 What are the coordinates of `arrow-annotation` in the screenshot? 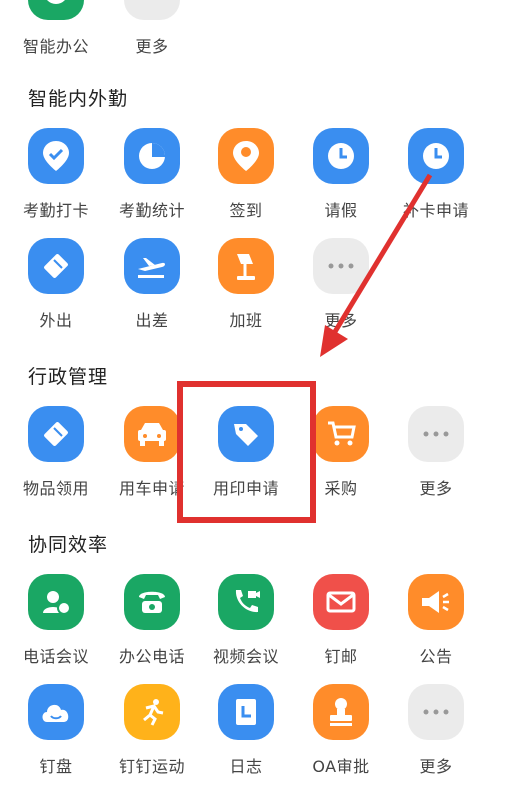 It's located at (376, 265).